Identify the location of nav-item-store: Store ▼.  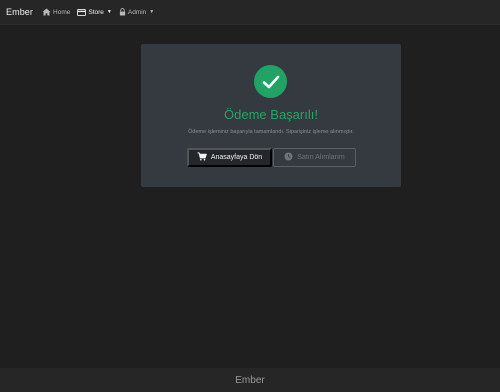
(94, 12).